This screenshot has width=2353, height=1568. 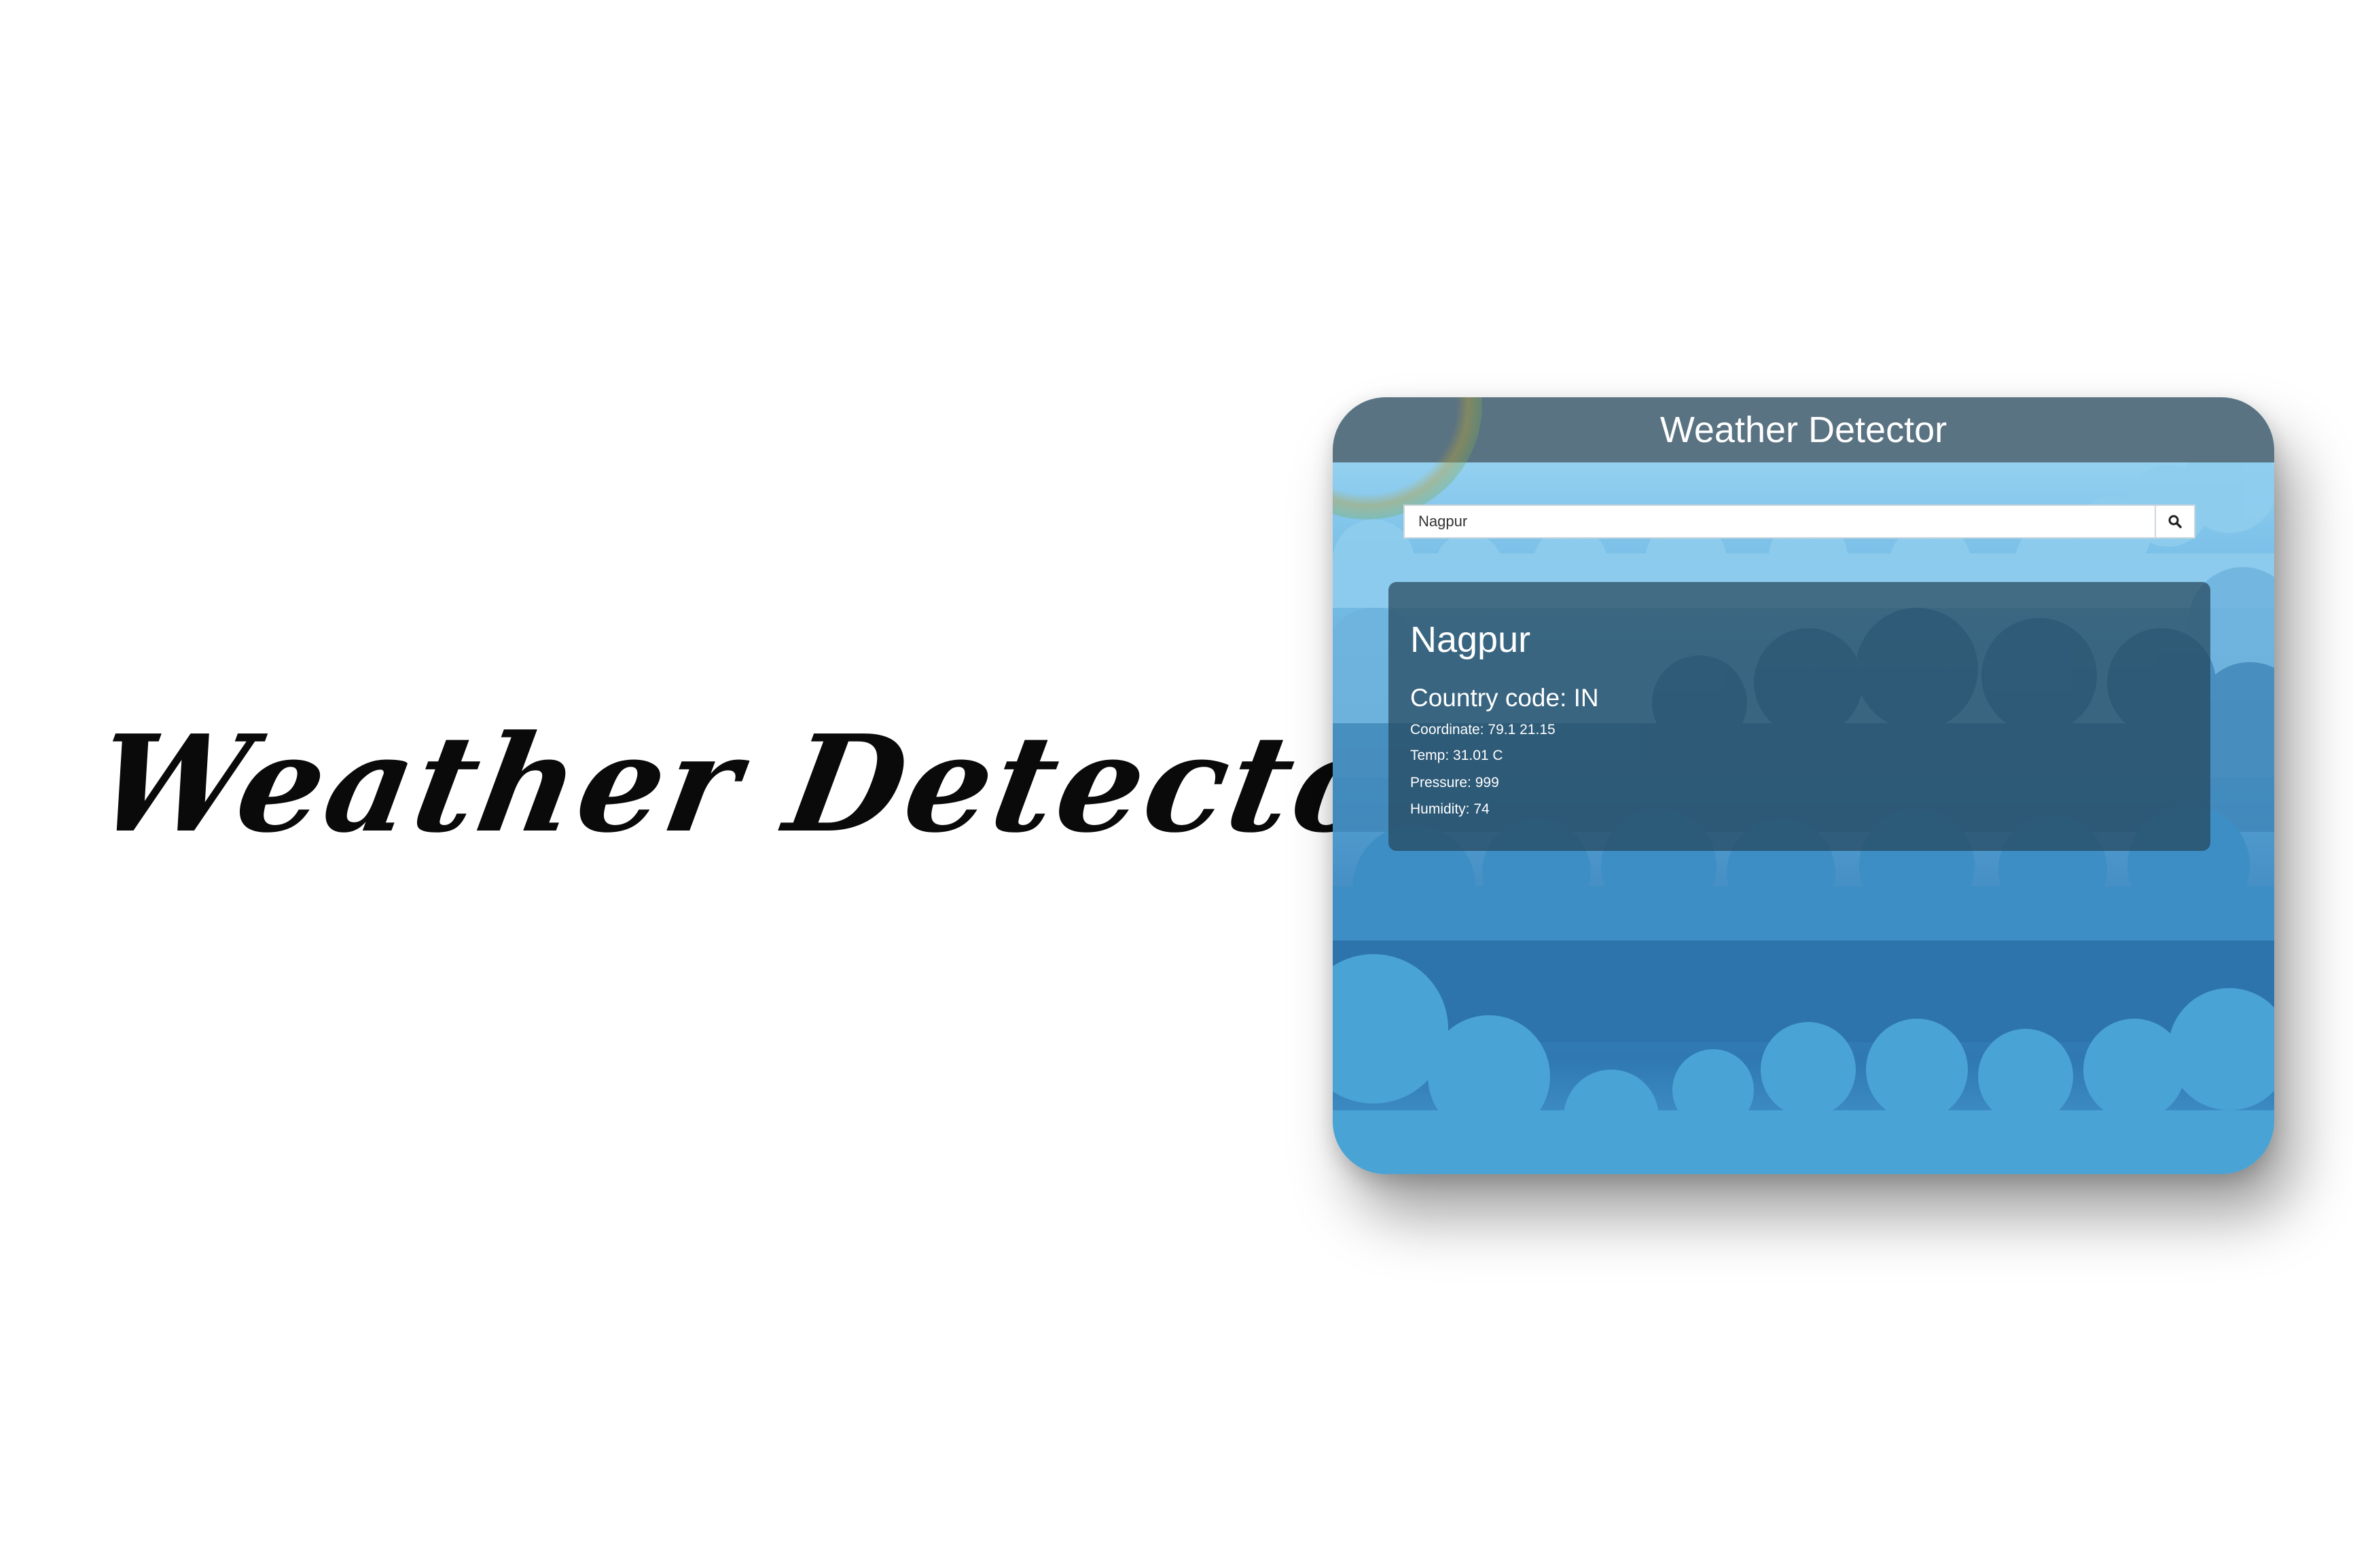 I want to click on country-code-label: Country code:, so click(x=1488, y=698).